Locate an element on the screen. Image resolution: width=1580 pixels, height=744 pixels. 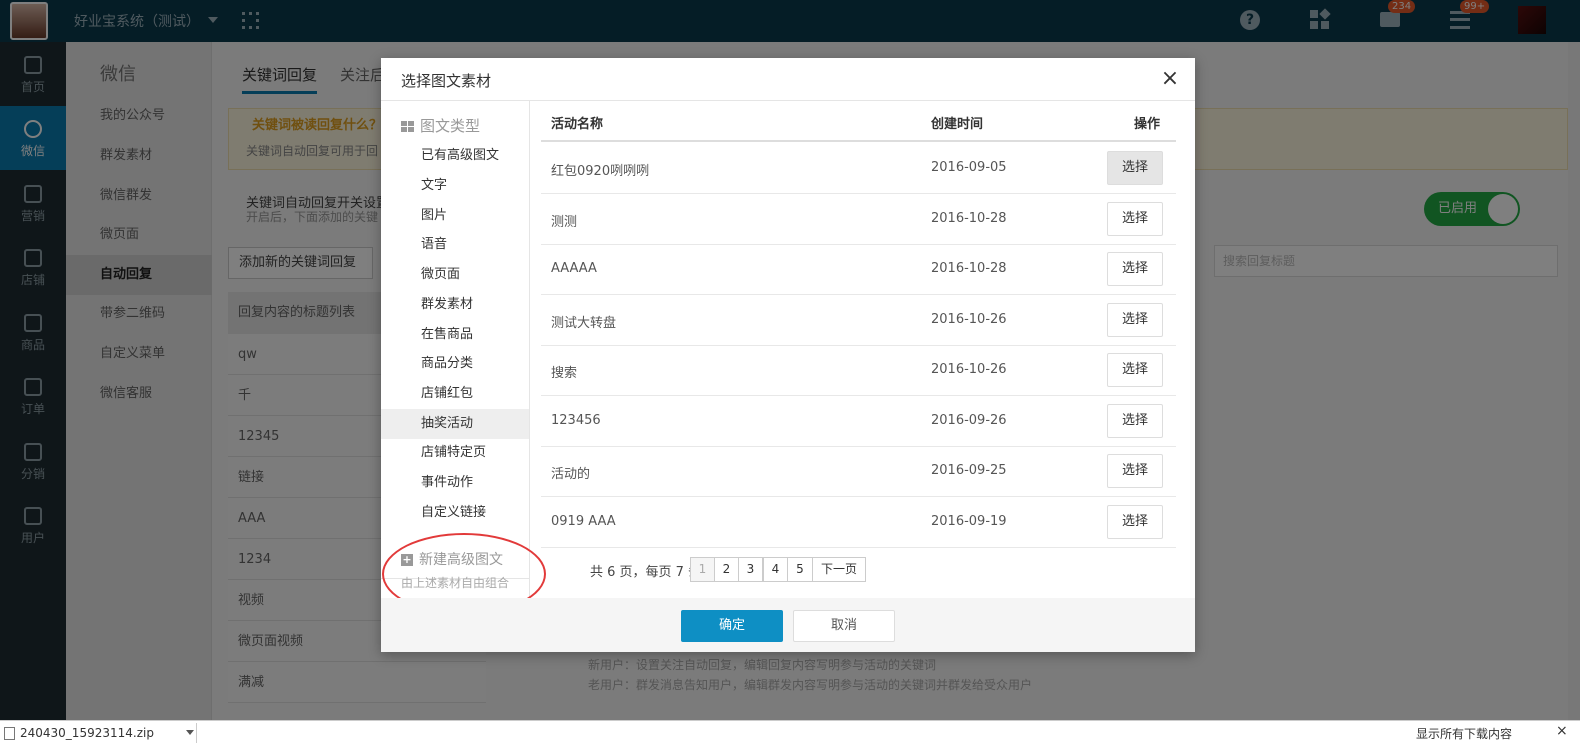
side-item: 语音 is located at coordinates (455, 245).